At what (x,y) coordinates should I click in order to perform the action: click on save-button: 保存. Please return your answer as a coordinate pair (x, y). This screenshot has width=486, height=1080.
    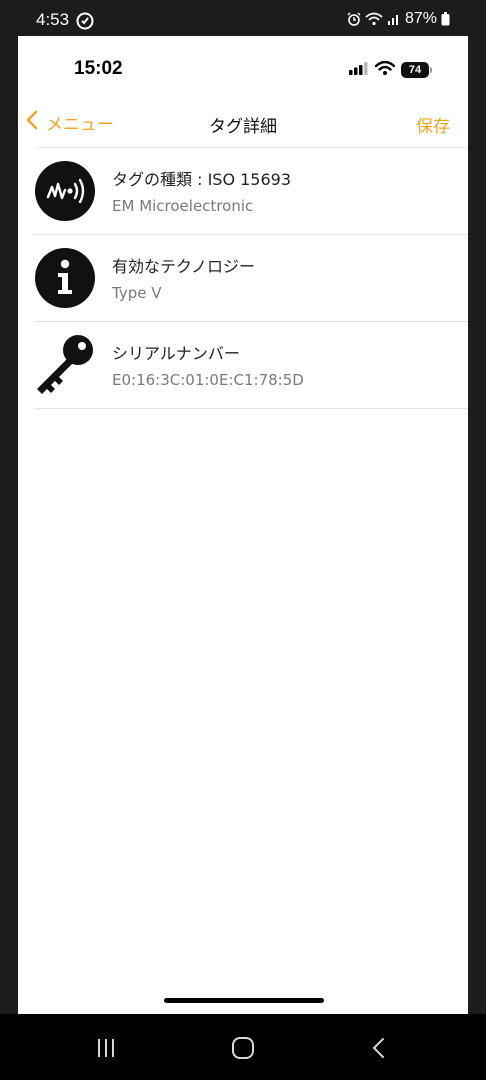
    Looking at the image, I should click on (433, 124).